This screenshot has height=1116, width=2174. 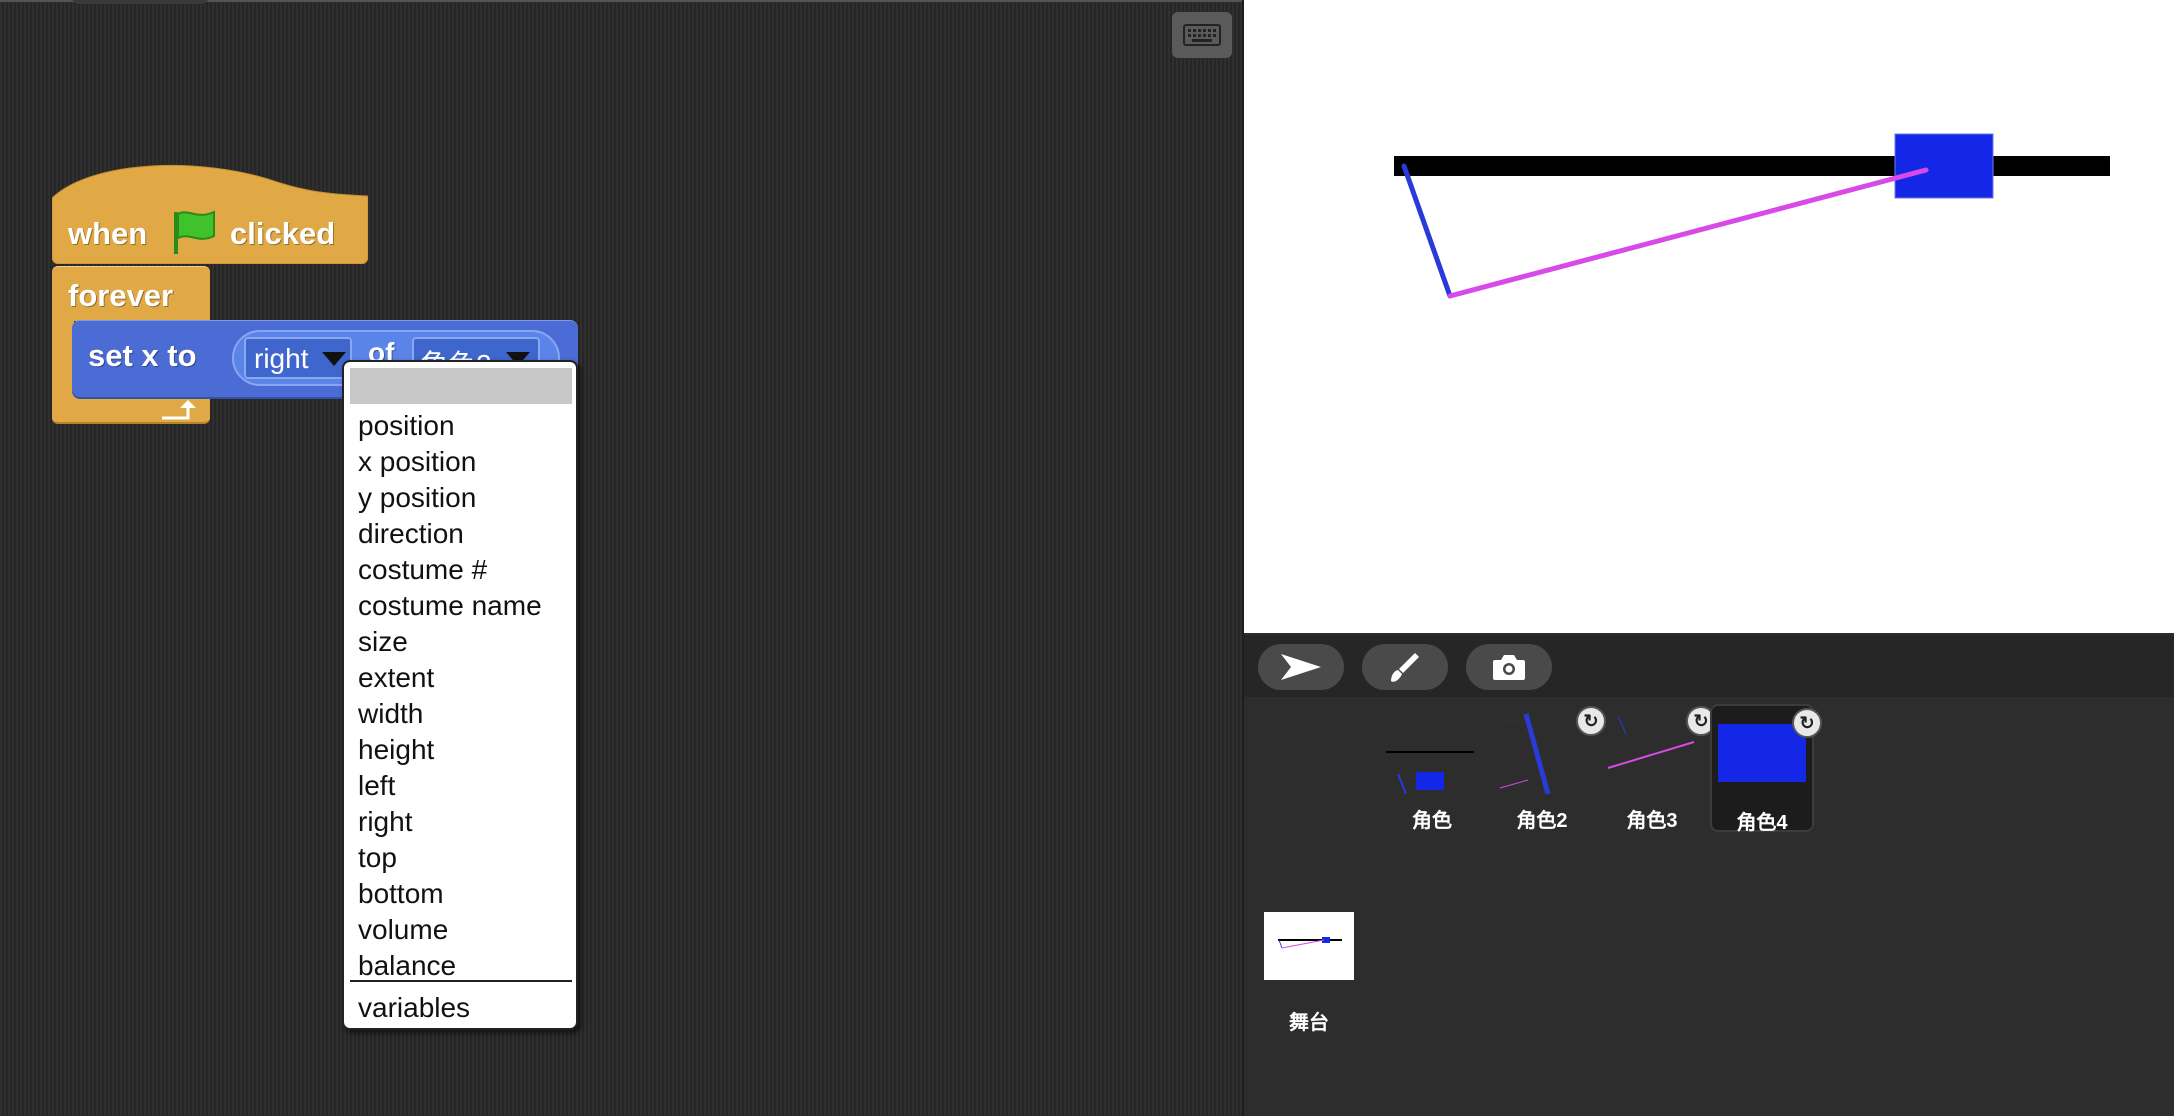 I want to click on menu-item-height: height, so click(x=396, y=750).